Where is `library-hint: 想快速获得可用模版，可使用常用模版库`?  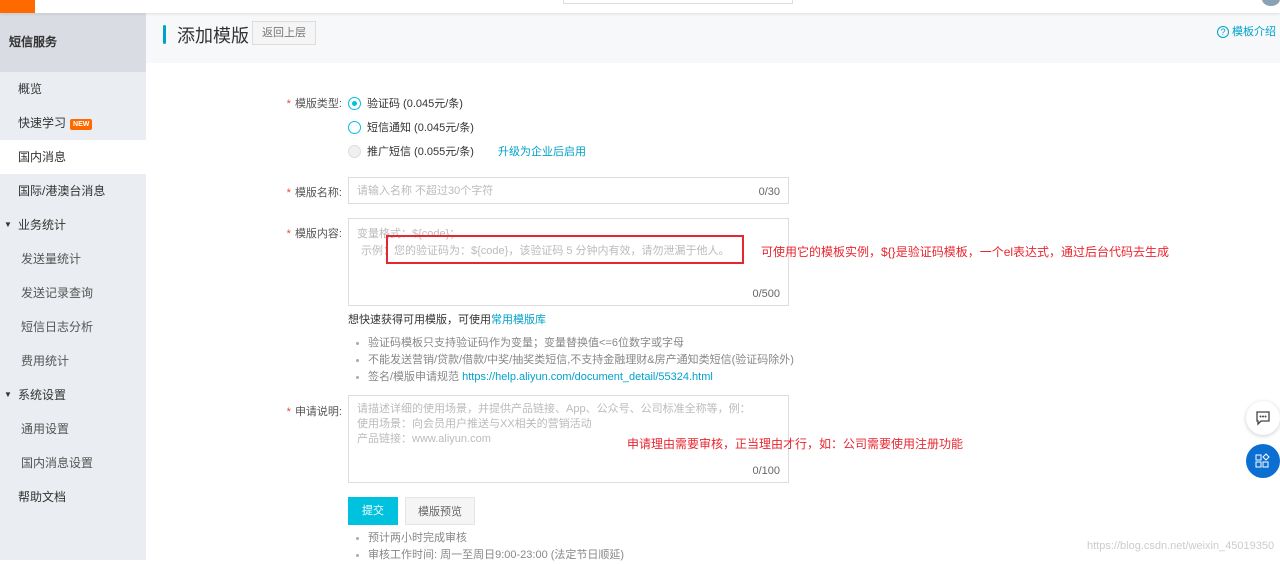 library-hint: 想快速获得可用模版，可使用常用模版库 is located at coordinates (447, 320).